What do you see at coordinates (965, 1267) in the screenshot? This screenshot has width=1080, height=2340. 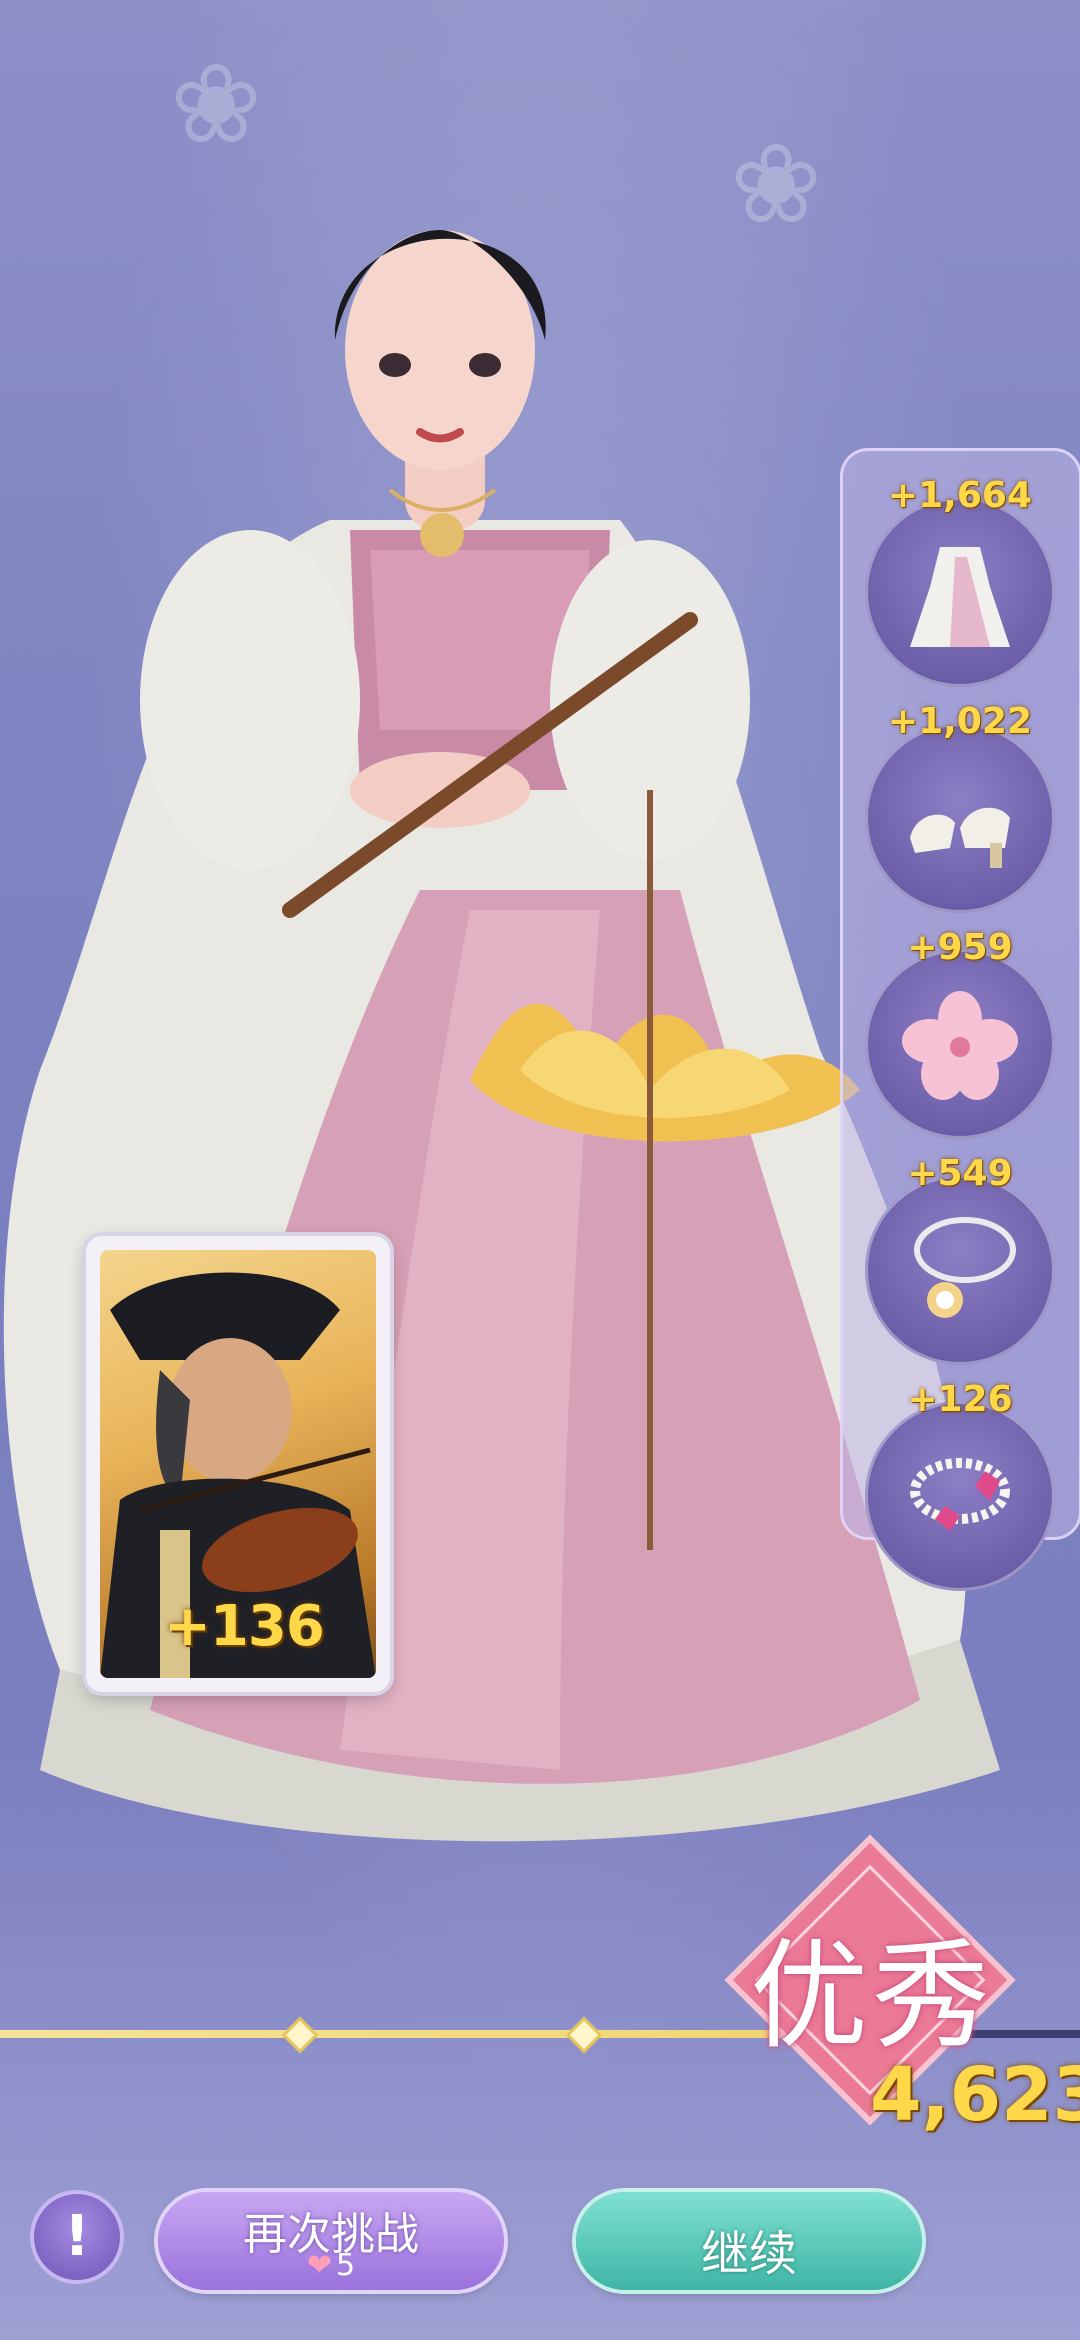 I see `necklace-icon` at bounding box center [965, 1267].